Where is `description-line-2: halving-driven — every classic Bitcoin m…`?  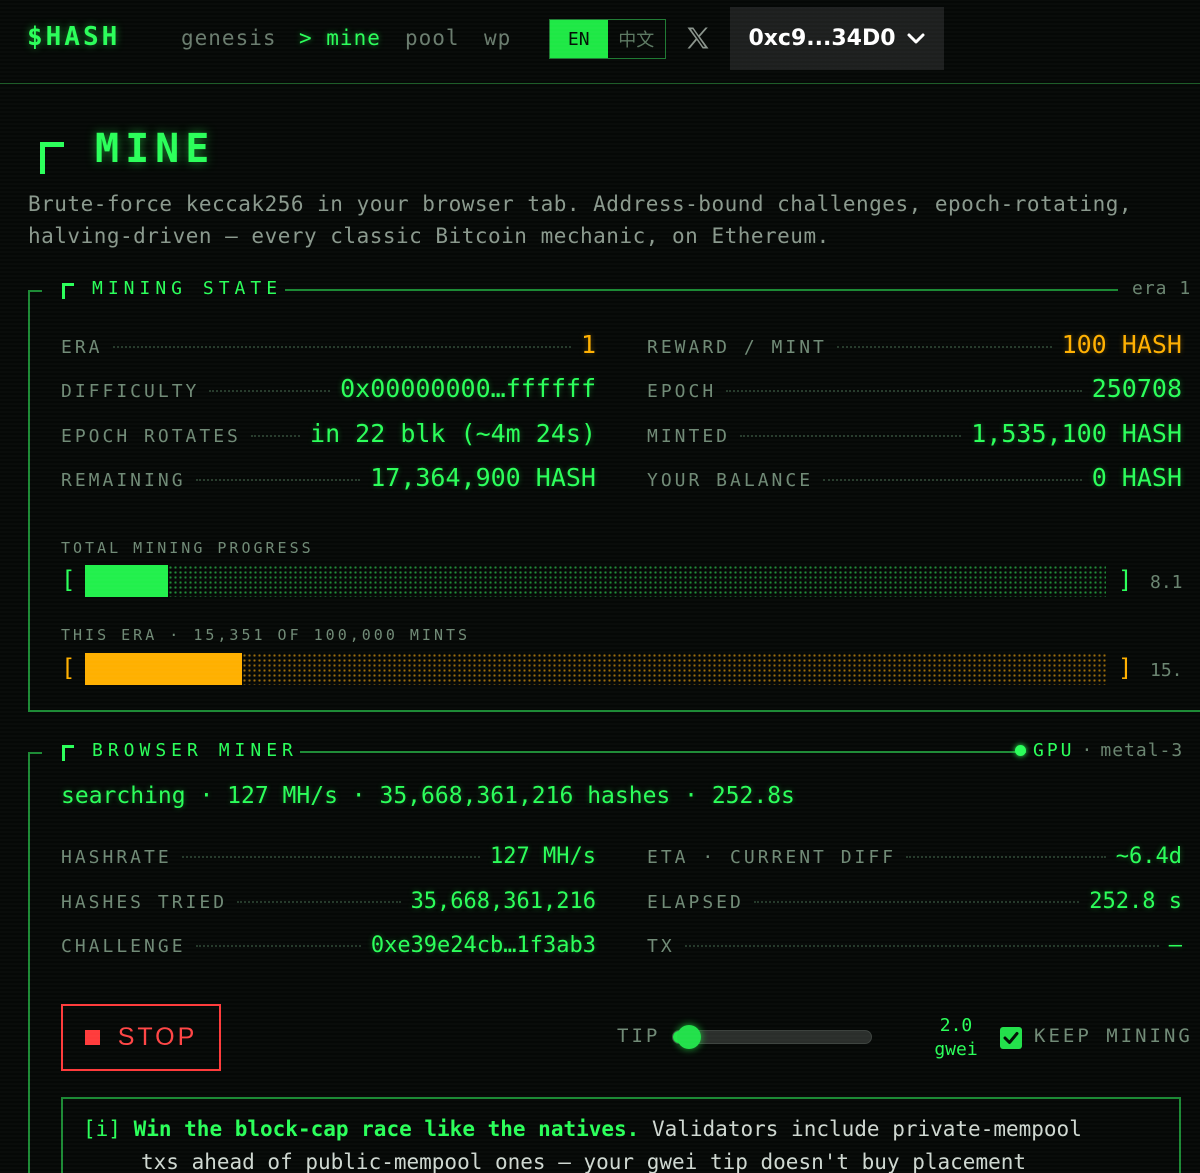
description-line-2: halving-driven — every classic Bitcoin m… is located at coordinates (429, 236).